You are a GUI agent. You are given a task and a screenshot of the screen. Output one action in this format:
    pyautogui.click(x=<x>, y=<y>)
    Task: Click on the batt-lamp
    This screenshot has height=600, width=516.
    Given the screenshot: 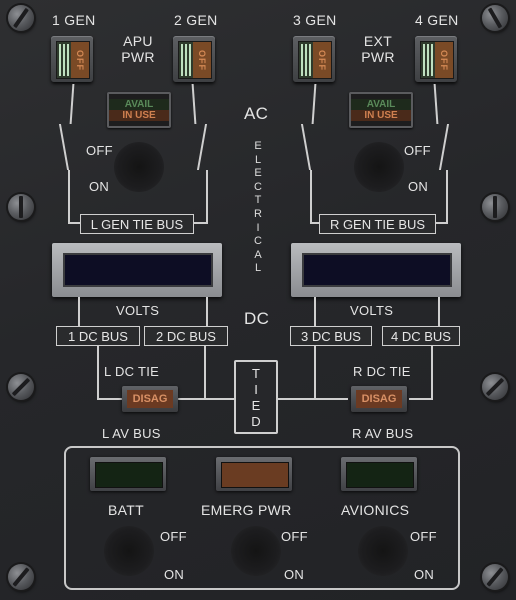 What is the action you would take?
    pyautogui.click(x=128, y=474)
    